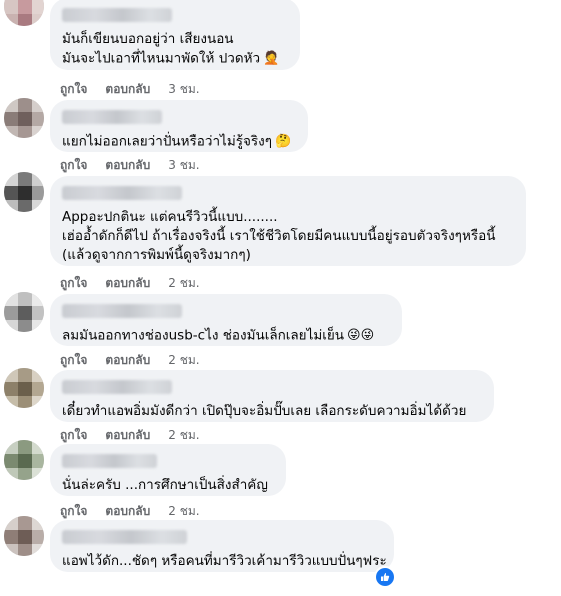  What do you see at coordinates (165, 485) in the screenshot?
I see `comment-text: นั่นล่ะครับ ...การศึกษาเป็นสิ่งสำคัญ` at bounding box center [165, 485].